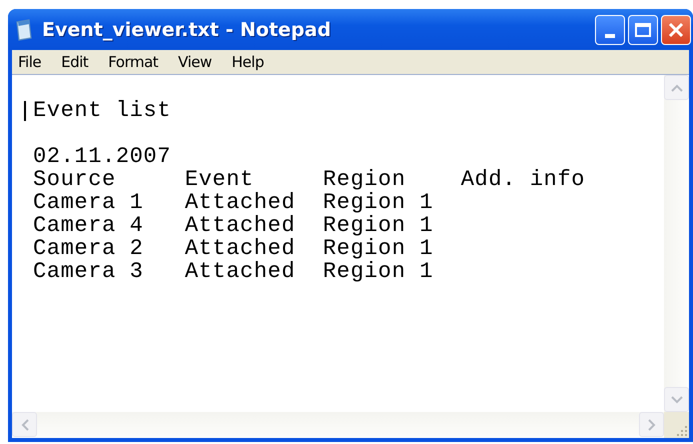 This screenshot has height=444, width=693. Describe the element at coordinates (676, 243) in the screenshot. I see `vertical-scrollbar` at that location.